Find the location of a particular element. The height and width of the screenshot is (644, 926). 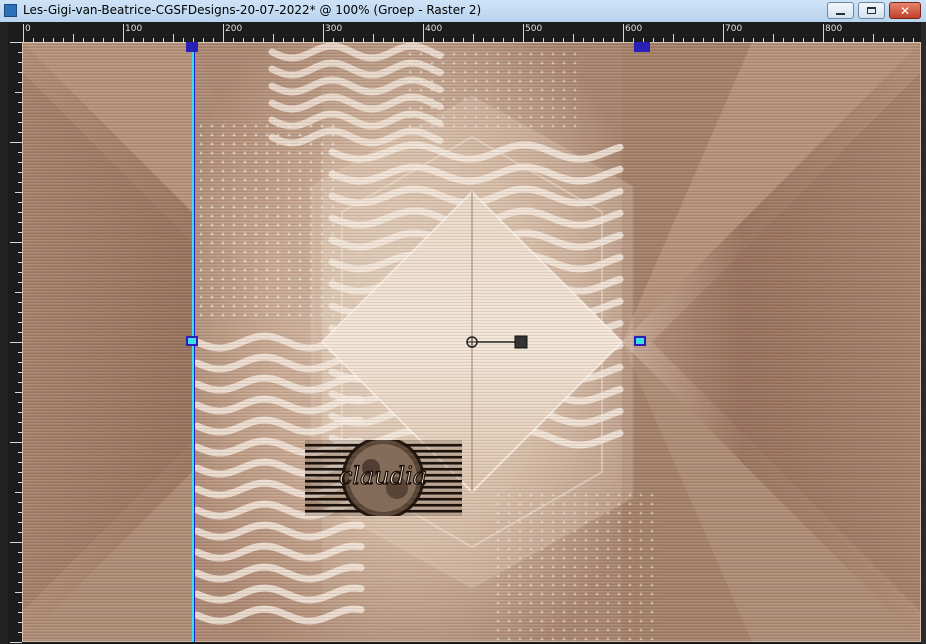

watermark-logo: claudia is located at coordinates (383, 478).